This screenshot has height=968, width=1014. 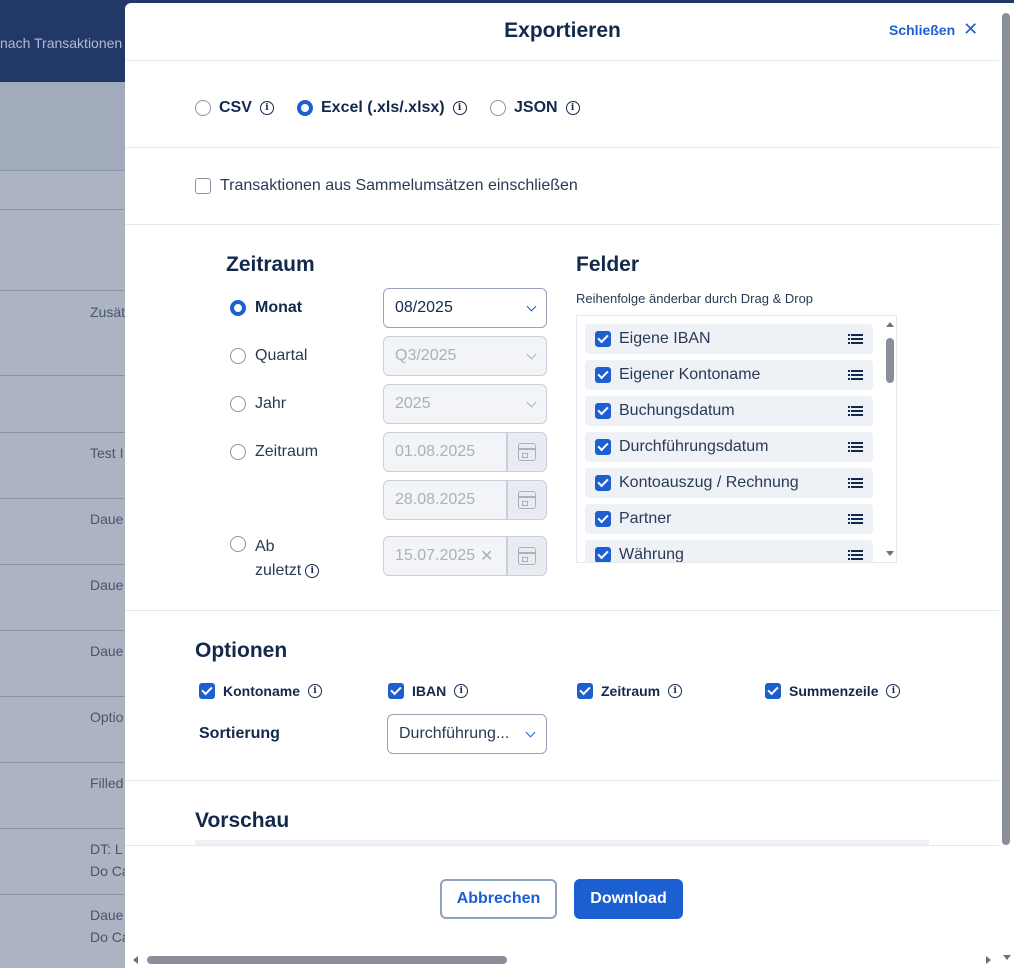 I want to click on zeitraum-option-ab: Ab zuletzt i, so click(x=275, y=559).